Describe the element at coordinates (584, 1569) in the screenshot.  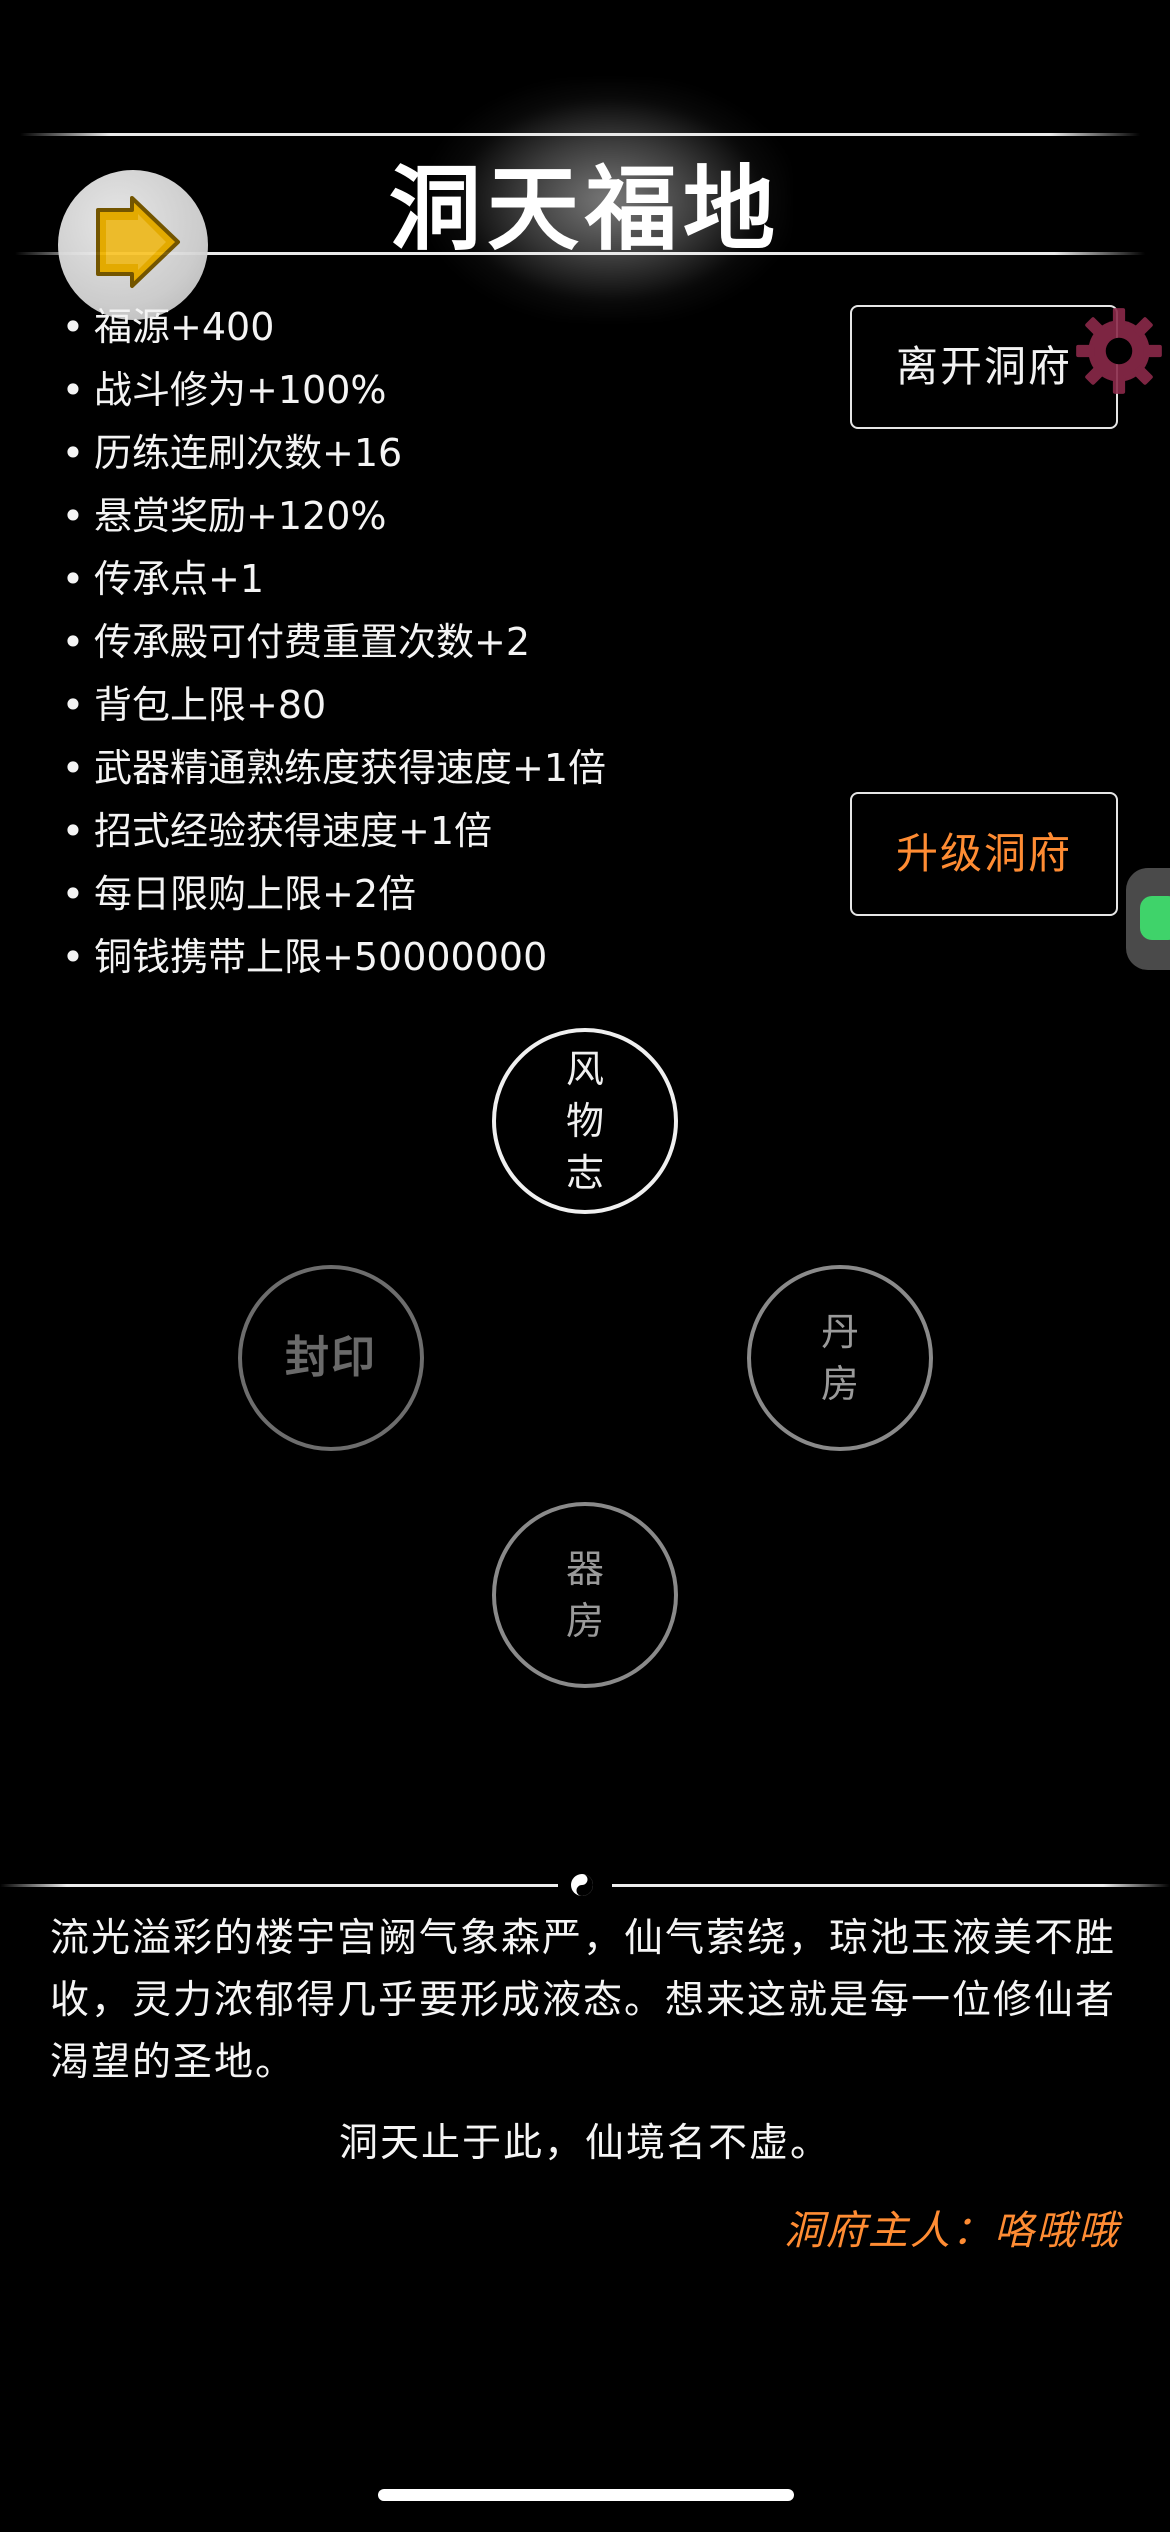
I see `circle-label: 器` at that location.